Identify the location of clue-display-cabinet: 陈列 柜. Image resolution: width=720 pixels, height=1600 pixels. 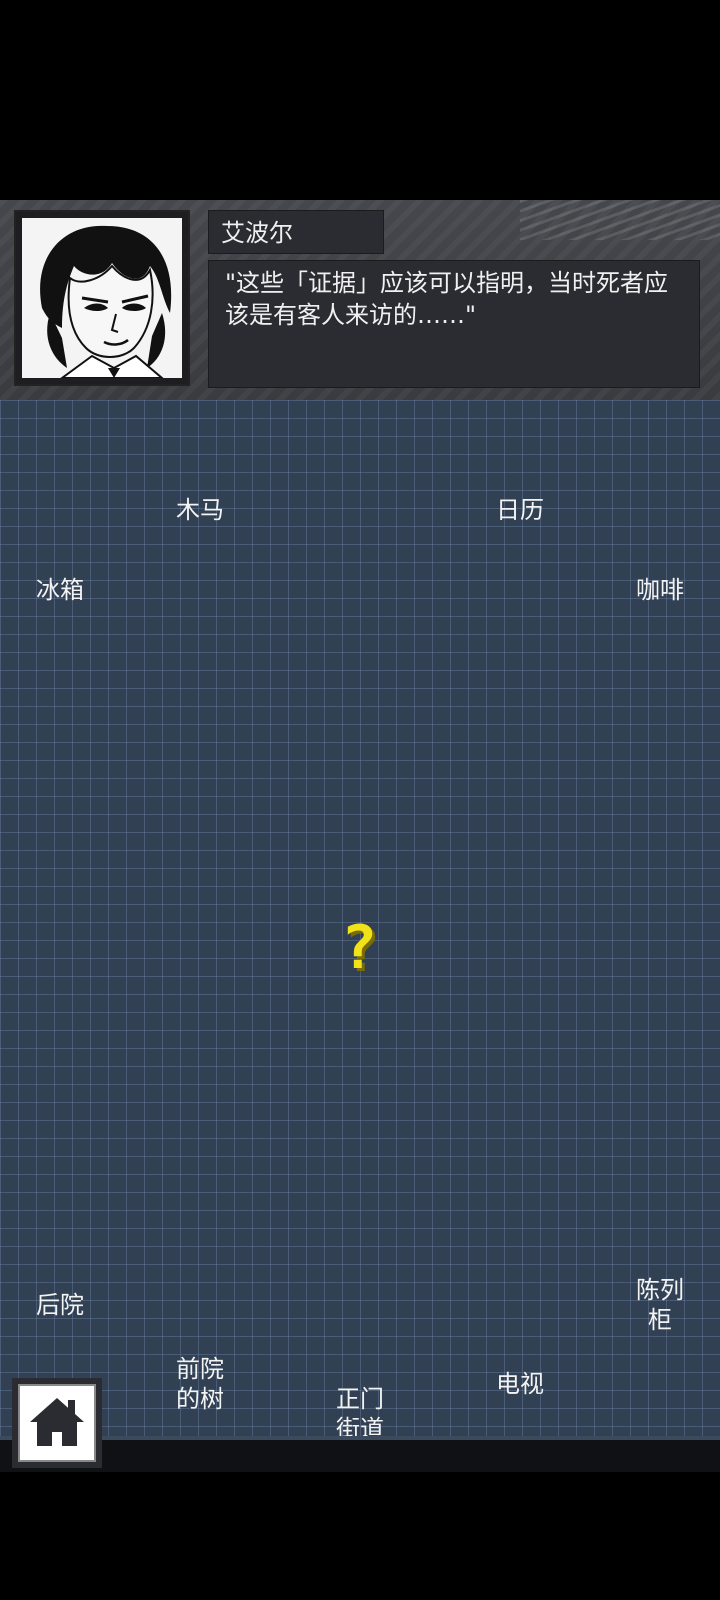
(660, 1305).